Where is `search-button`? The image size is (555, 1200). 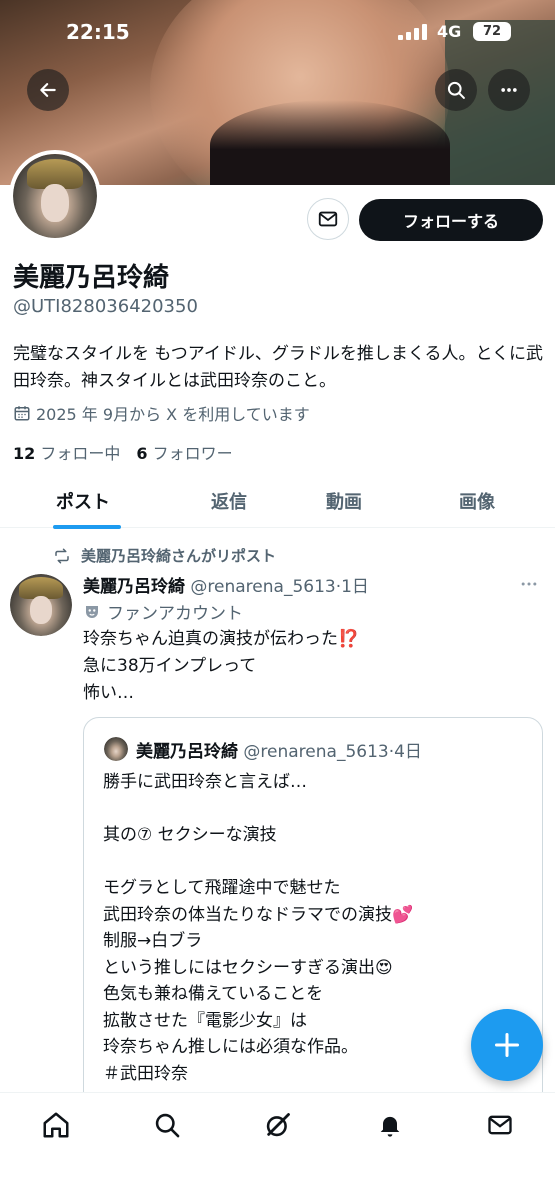 search-button is located at coordinates (456, 90).